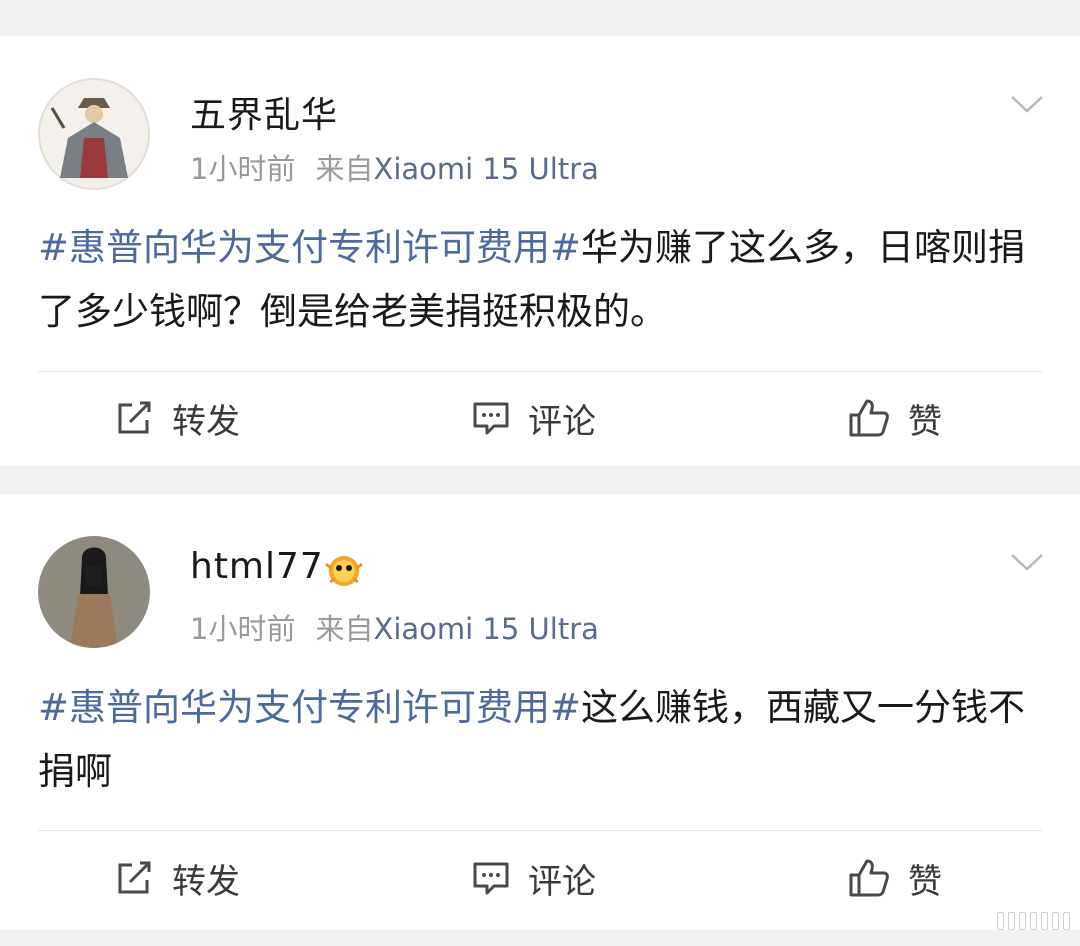  Describe the element at coordinates (344, 570) in the screenshot. I see `pufferfish-badge-icon` at that location.